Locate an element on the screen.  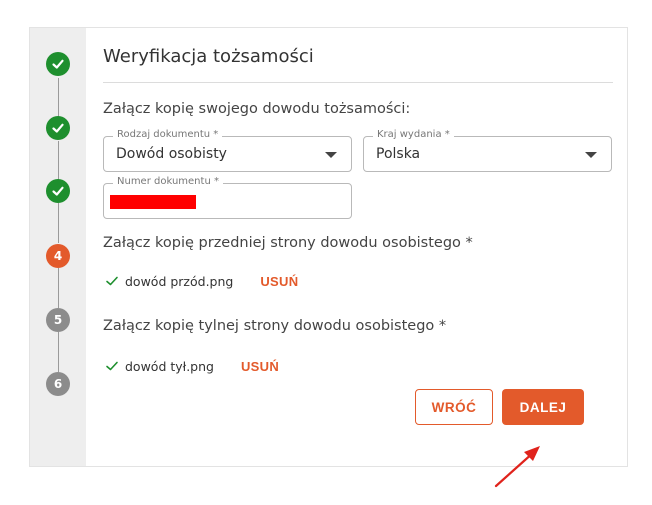
form-subtitle: Załącz kopię swojego dowodu tożsamości: is located at coordinates (257, 109).